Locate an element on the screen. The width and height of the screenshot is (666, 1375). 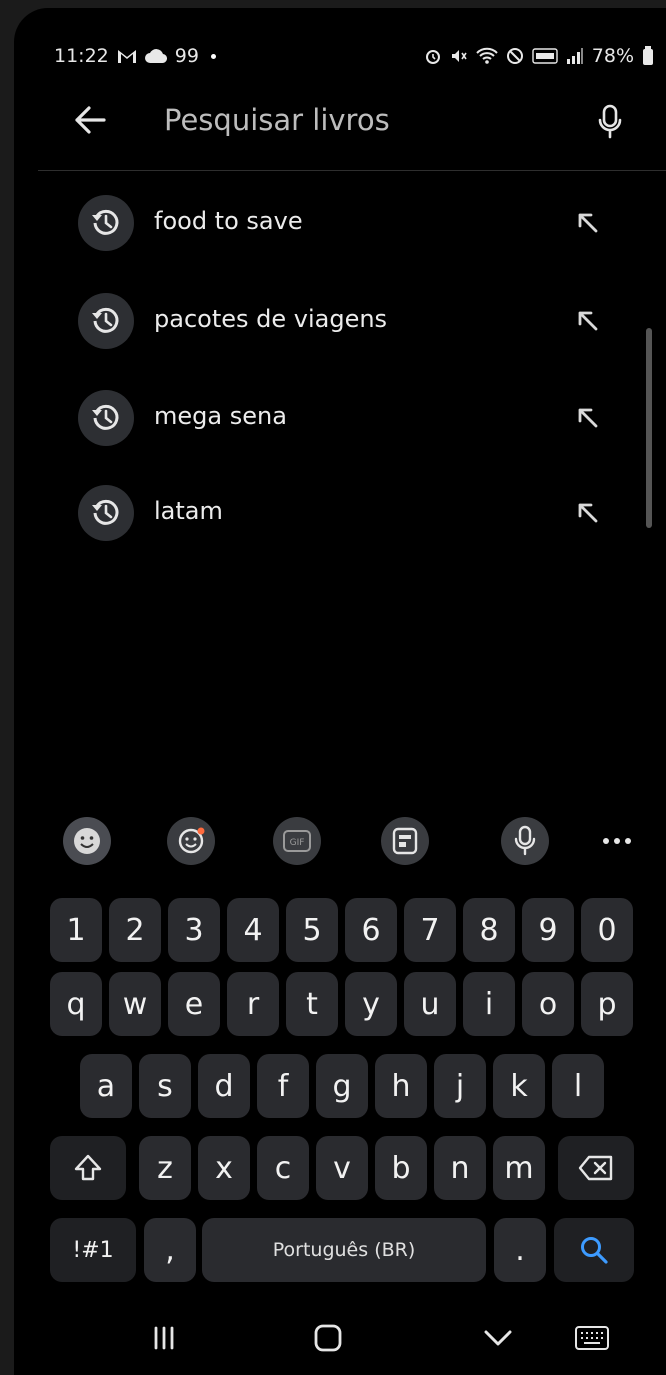
status-right: 78% is located at coordinates (539, 56).